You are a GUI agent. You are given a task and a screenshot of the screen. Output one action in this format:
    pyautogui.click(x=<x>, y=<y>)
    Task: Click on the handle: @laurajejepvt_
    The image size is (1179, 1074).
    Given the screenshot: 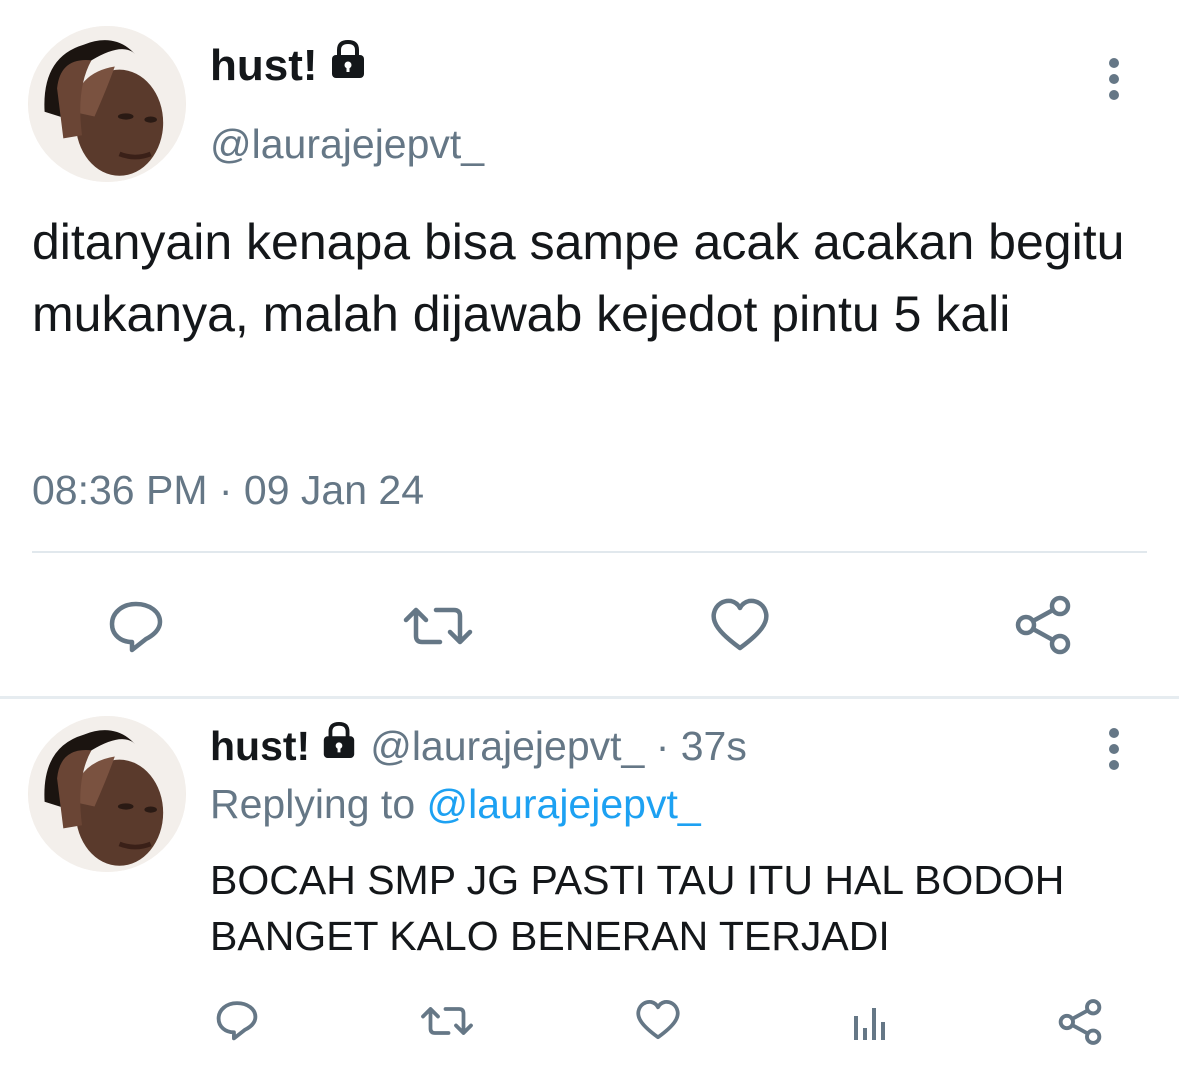 What is the action you would take?
    pyautogui.click(x=347, y=144)
    